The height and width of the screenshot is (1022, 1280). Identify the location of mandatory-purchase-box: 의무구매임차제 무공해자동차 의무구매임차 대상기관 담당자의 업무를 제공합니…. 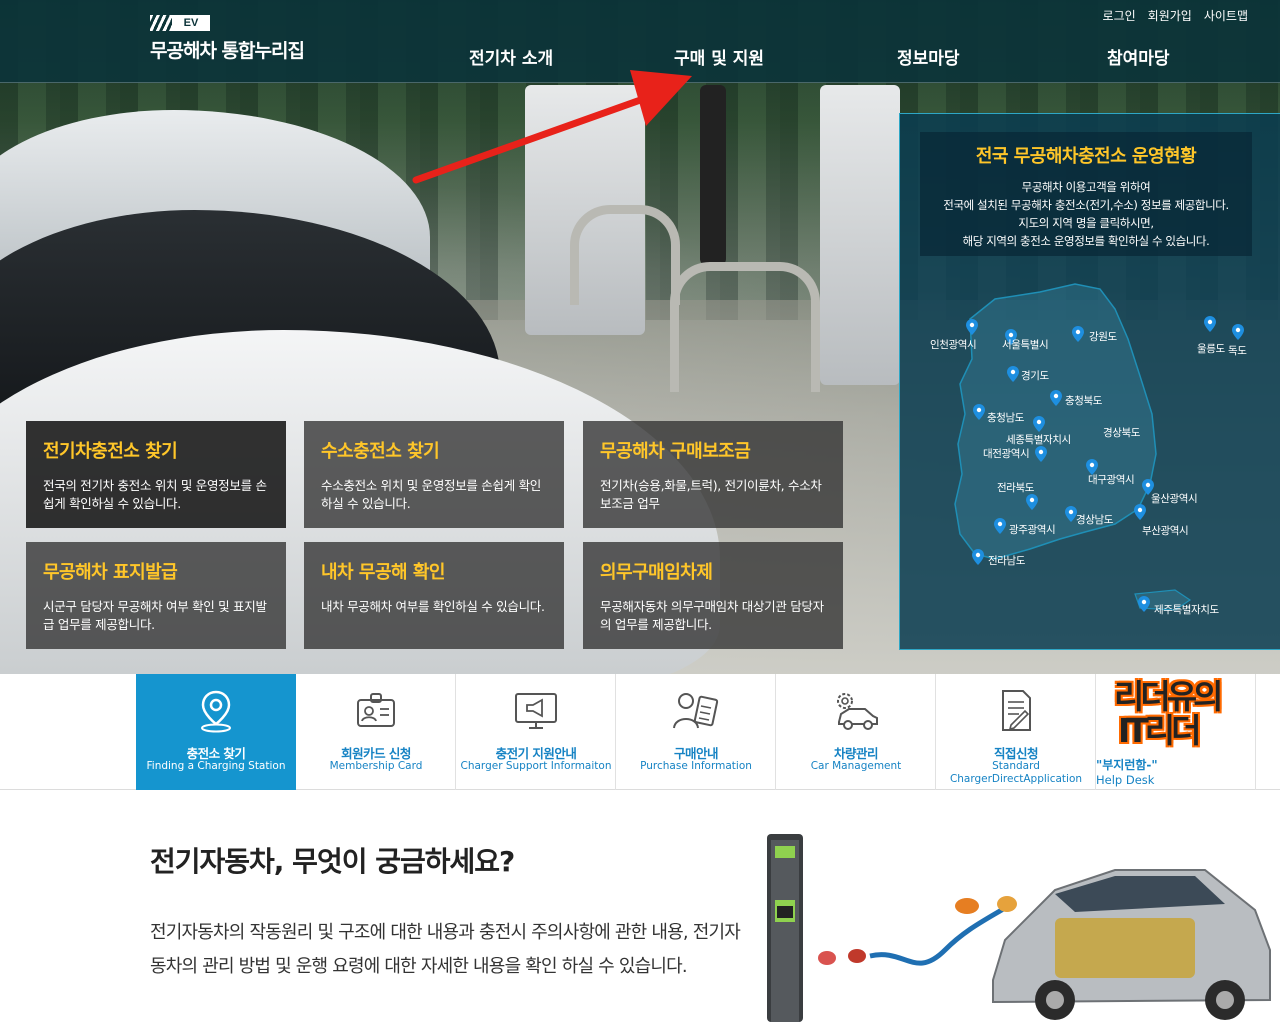
(713, 595).